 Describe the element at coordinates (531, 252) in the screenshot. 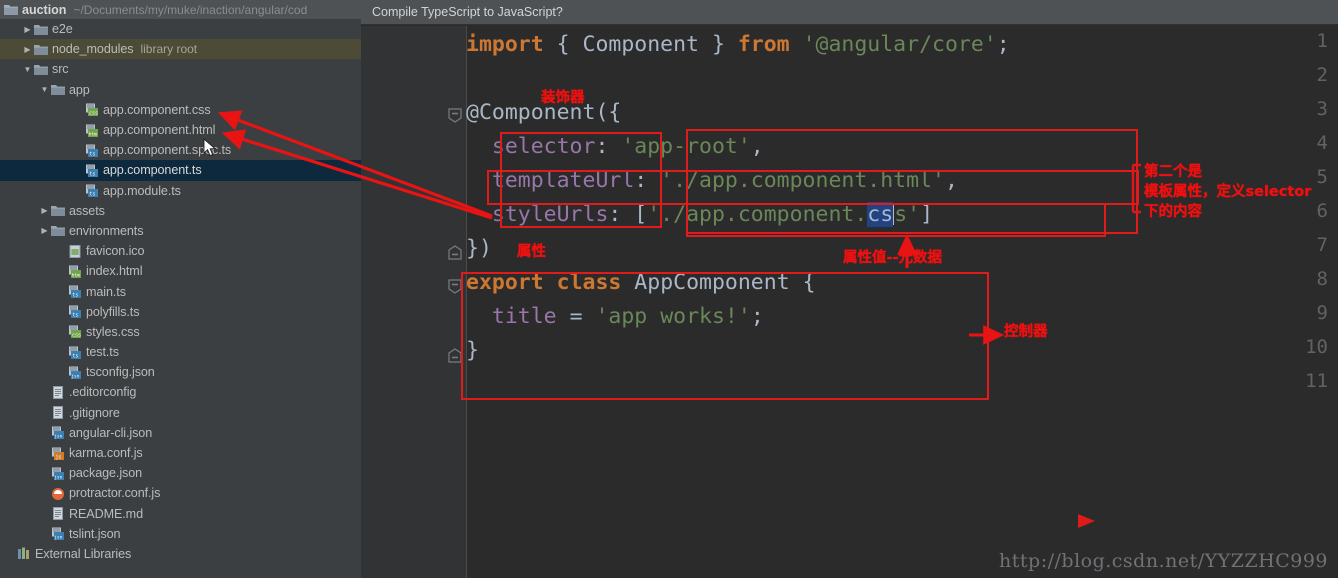

I see `annotation-property: 属性` at that location.